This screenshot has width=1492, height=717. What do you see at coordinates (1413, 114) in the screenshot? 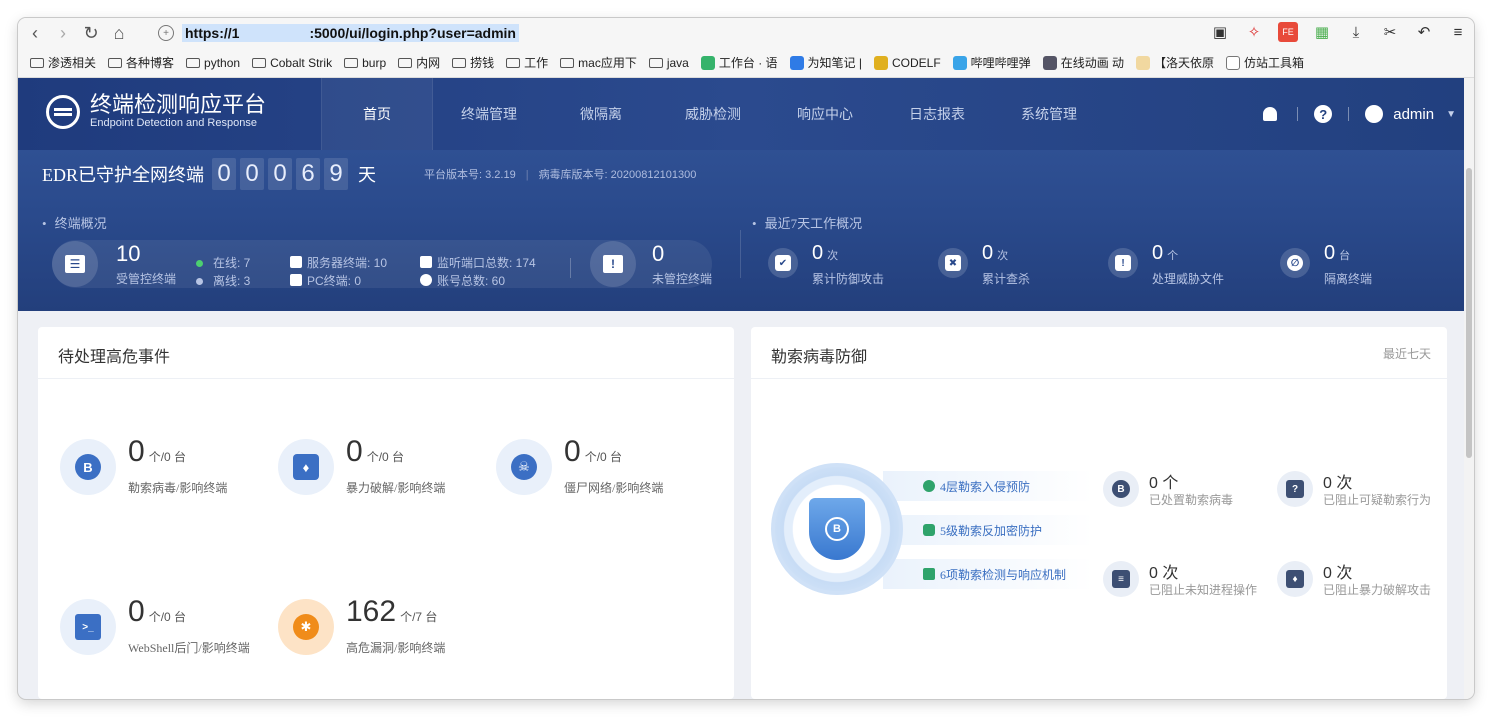
I see `username: admin` at bounding box center [1413, 114].